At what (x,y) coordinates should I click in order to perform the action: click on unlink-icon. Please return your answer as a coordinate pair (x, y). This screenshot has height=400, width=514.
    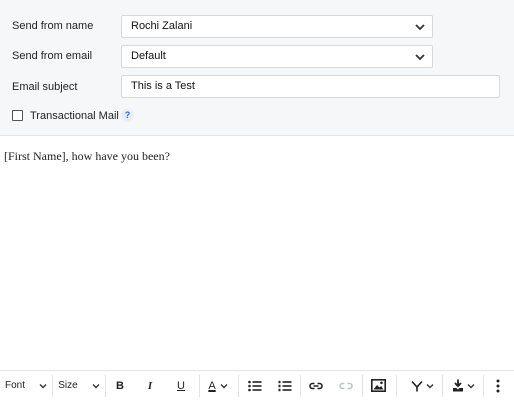
    Looking at the image, I should click on (346, 385).